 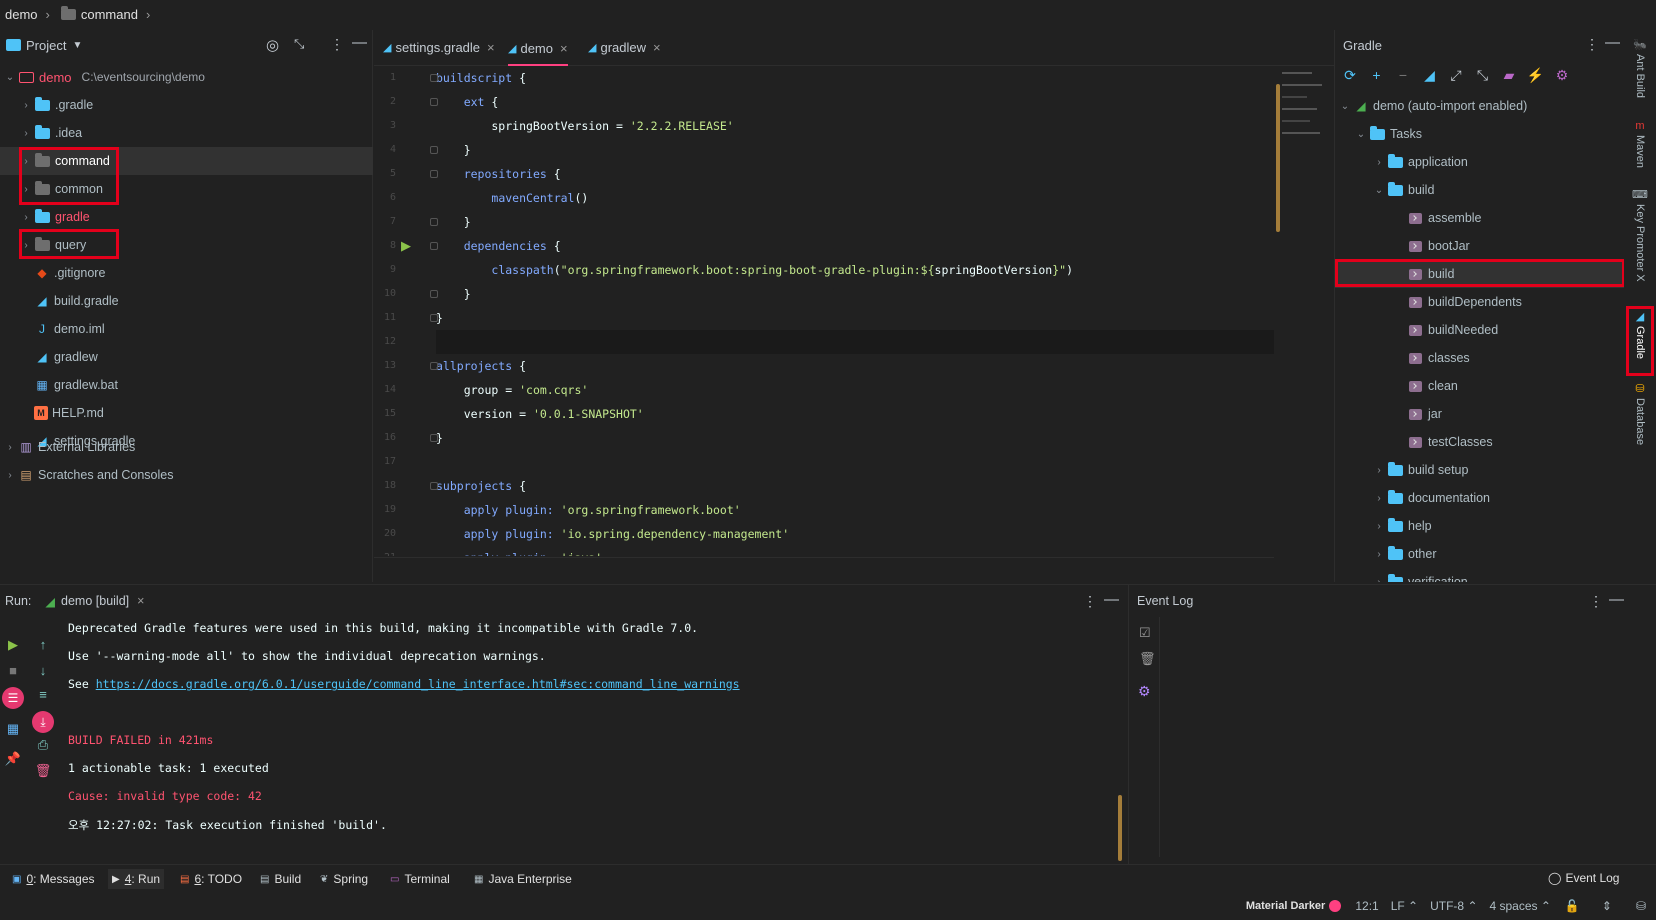 What do you see at coordinates (1583, 878) in the screenshot?
I see `event-log-button: ◯ Event Log` at bounding box center [1583, 878].